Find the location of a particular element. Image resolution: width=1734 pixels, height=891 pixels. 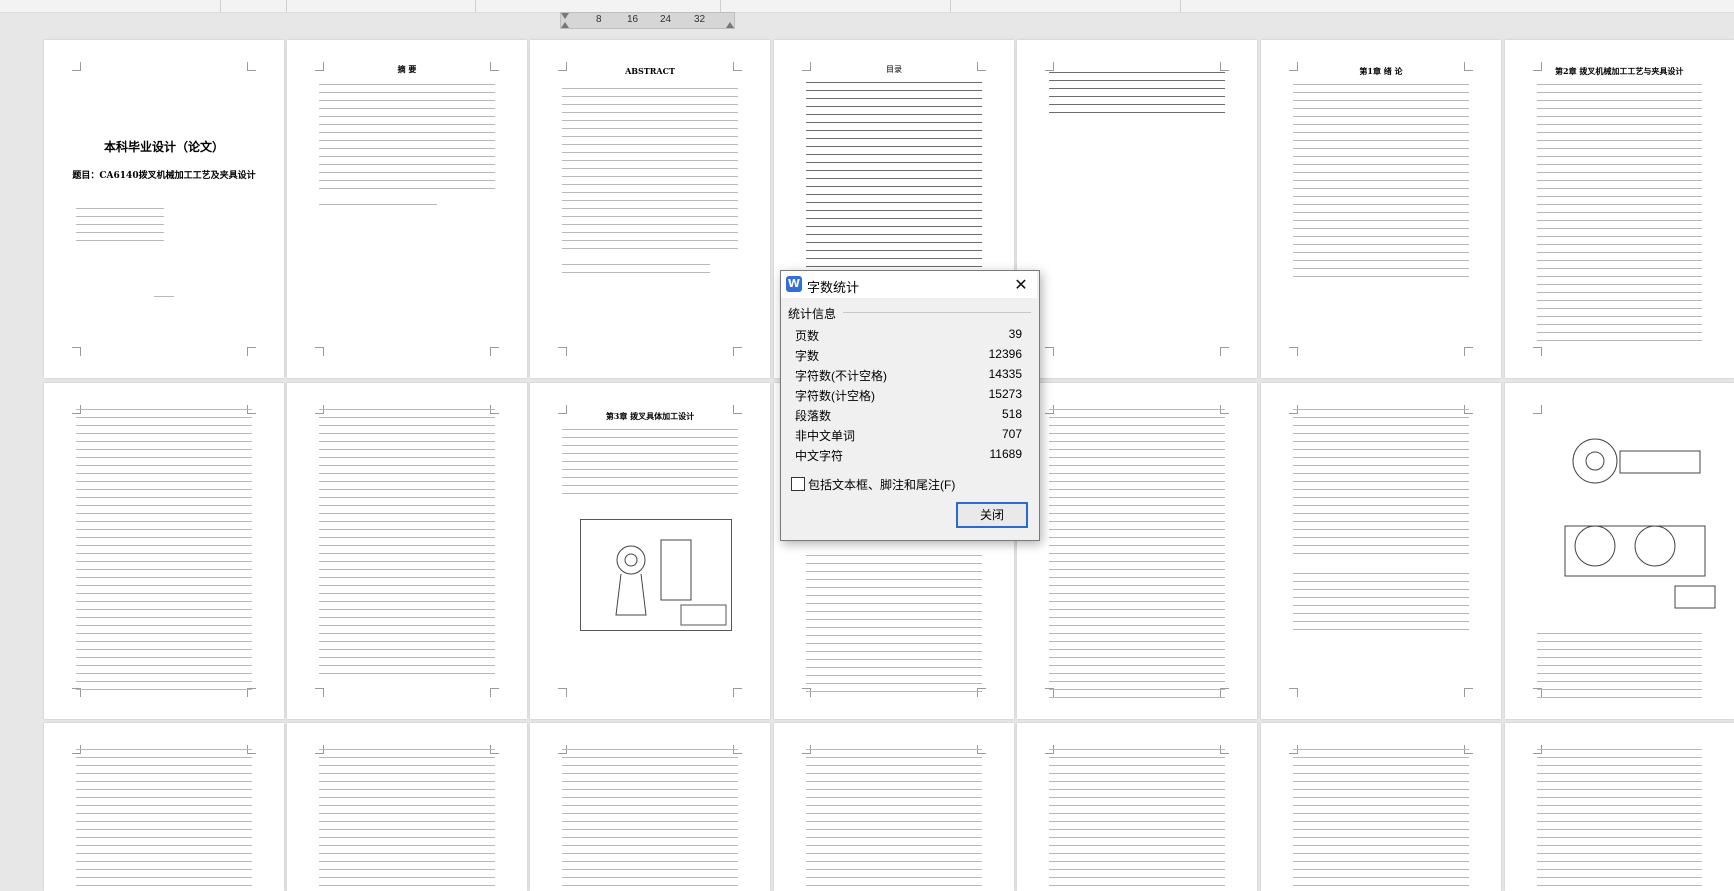

close-button: 关闭 is located at coordinates (992, 515).